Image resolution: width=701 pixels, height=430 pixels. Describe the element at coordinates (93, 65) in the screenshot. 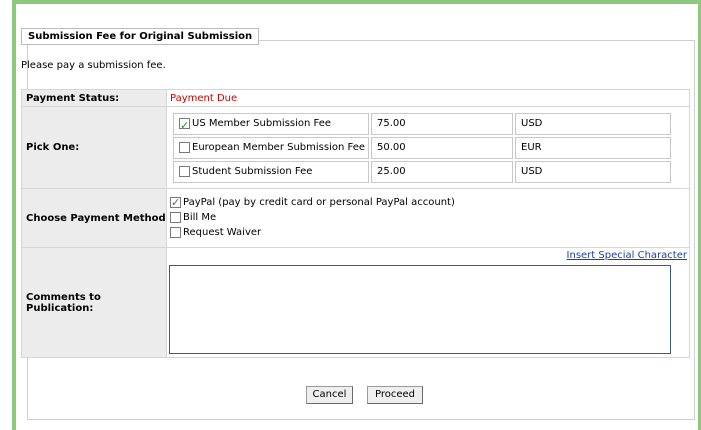

I see `intro-text: Please pay a submission fee.` at that location.